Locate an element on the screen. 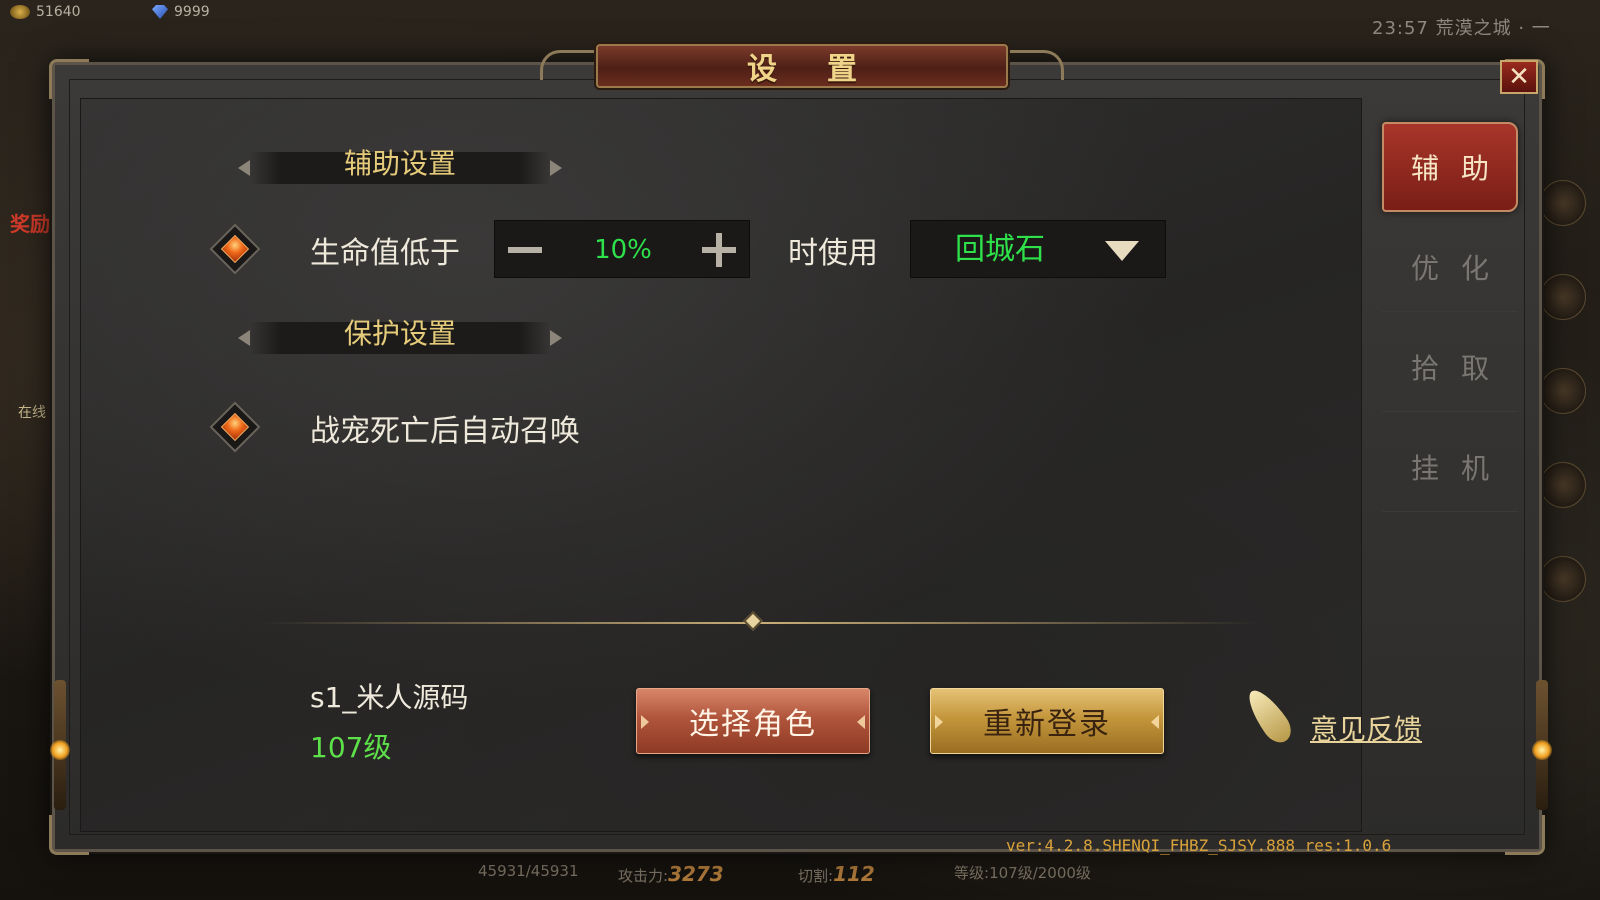 The image size is (1600, 900). player-level: 107级 is located at coordinates (351, 747).